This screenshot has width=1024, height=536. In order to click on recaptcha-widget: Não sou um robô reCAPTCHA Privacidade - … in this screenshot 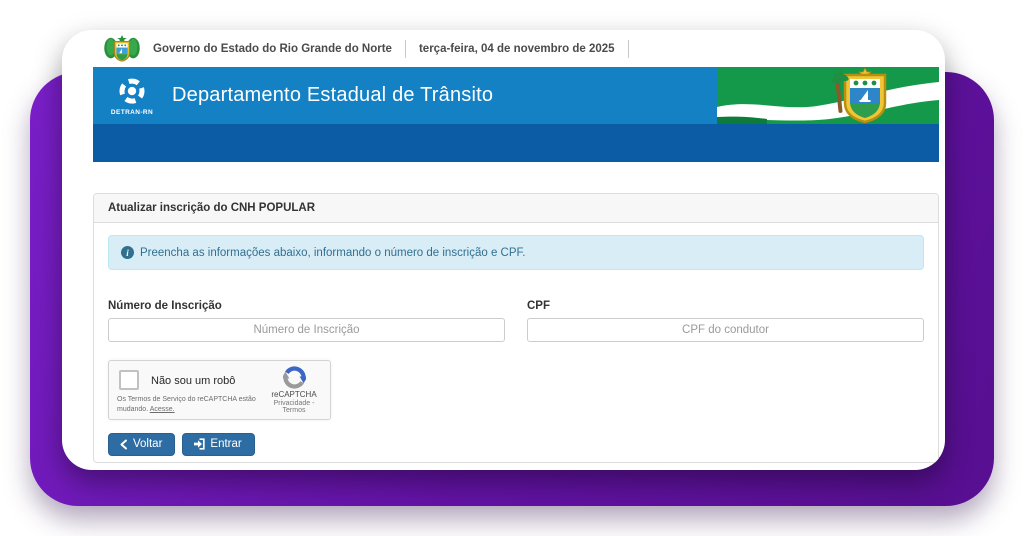, I will do `click(219, 390)`.